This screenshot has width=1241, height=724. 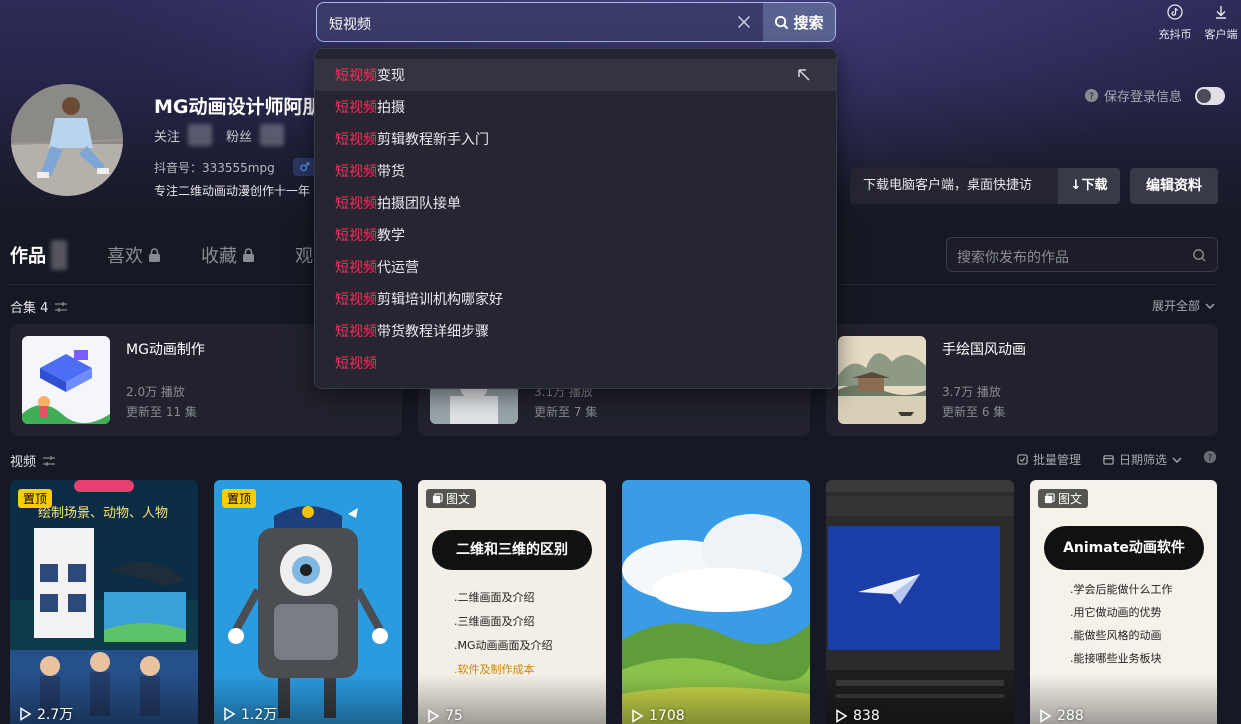 I want to click on videos-help-button: ?, so click(x=1210, y=457).